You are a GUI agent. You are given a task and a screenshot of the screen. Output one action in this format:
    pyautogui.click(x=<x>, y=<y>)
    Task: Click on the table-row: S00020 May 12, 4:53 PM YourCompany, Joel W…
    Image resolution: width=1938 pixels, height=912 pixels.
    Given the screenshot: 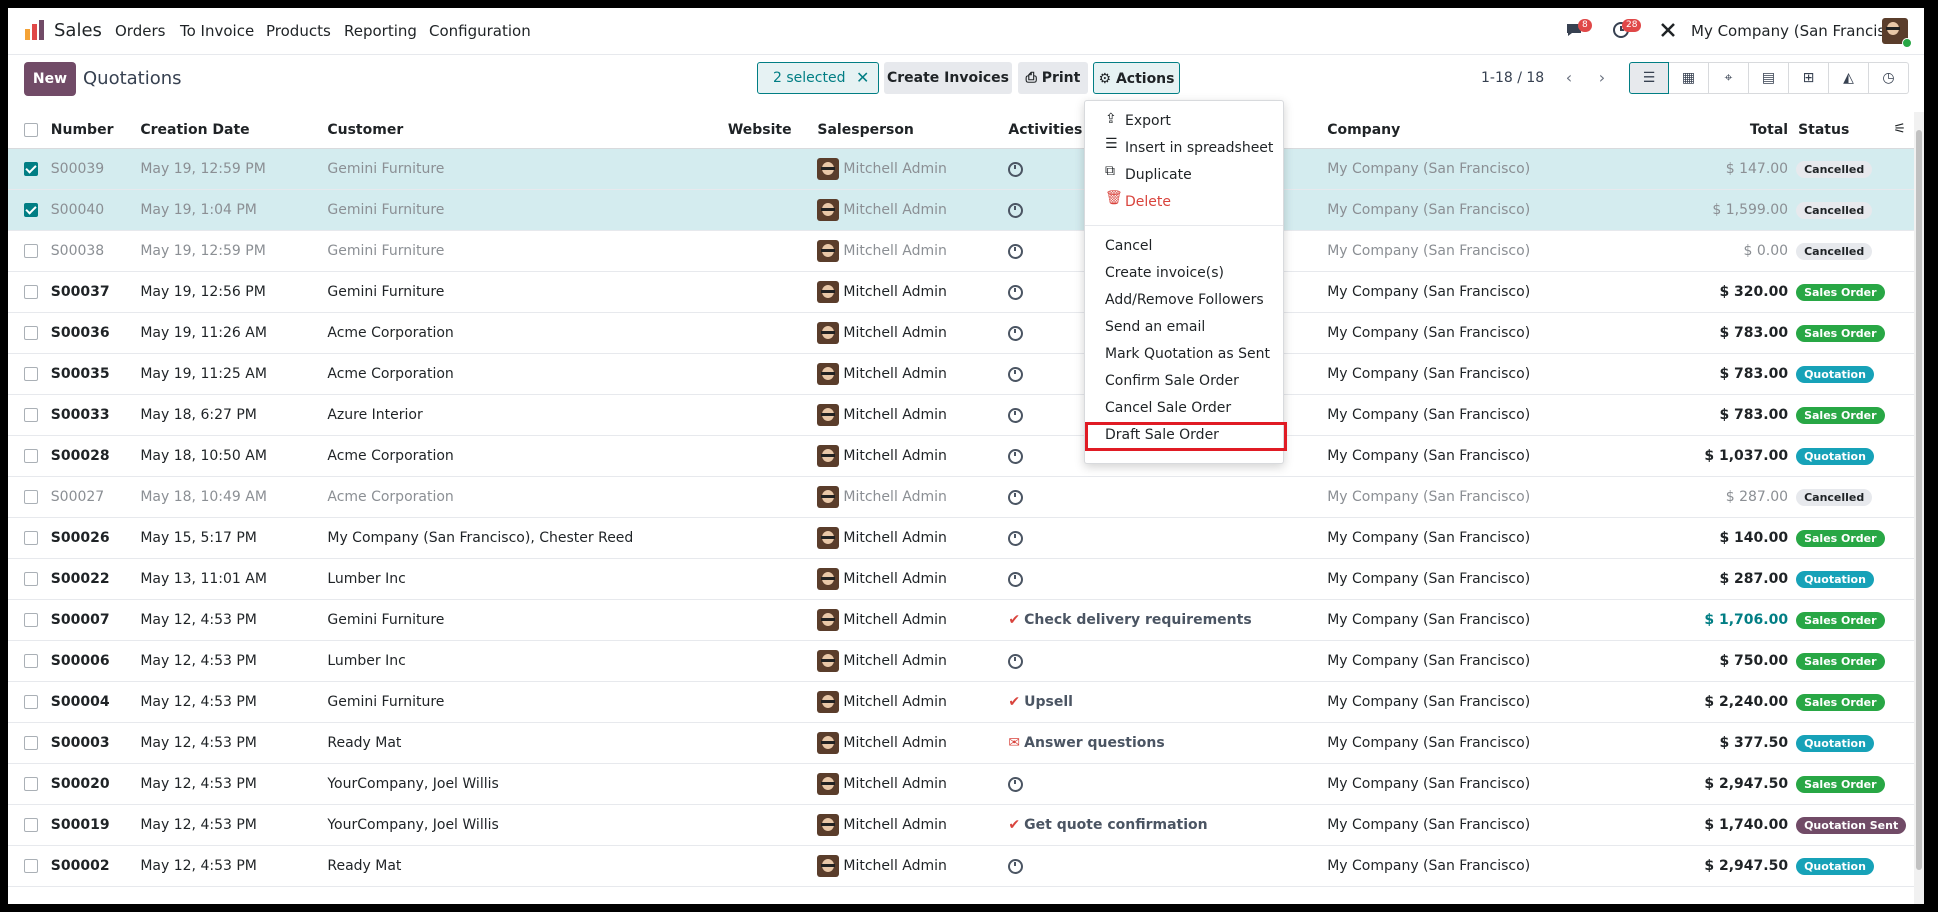 What is the action you would take?
    pyautogui.click(x=961, y=784)
    